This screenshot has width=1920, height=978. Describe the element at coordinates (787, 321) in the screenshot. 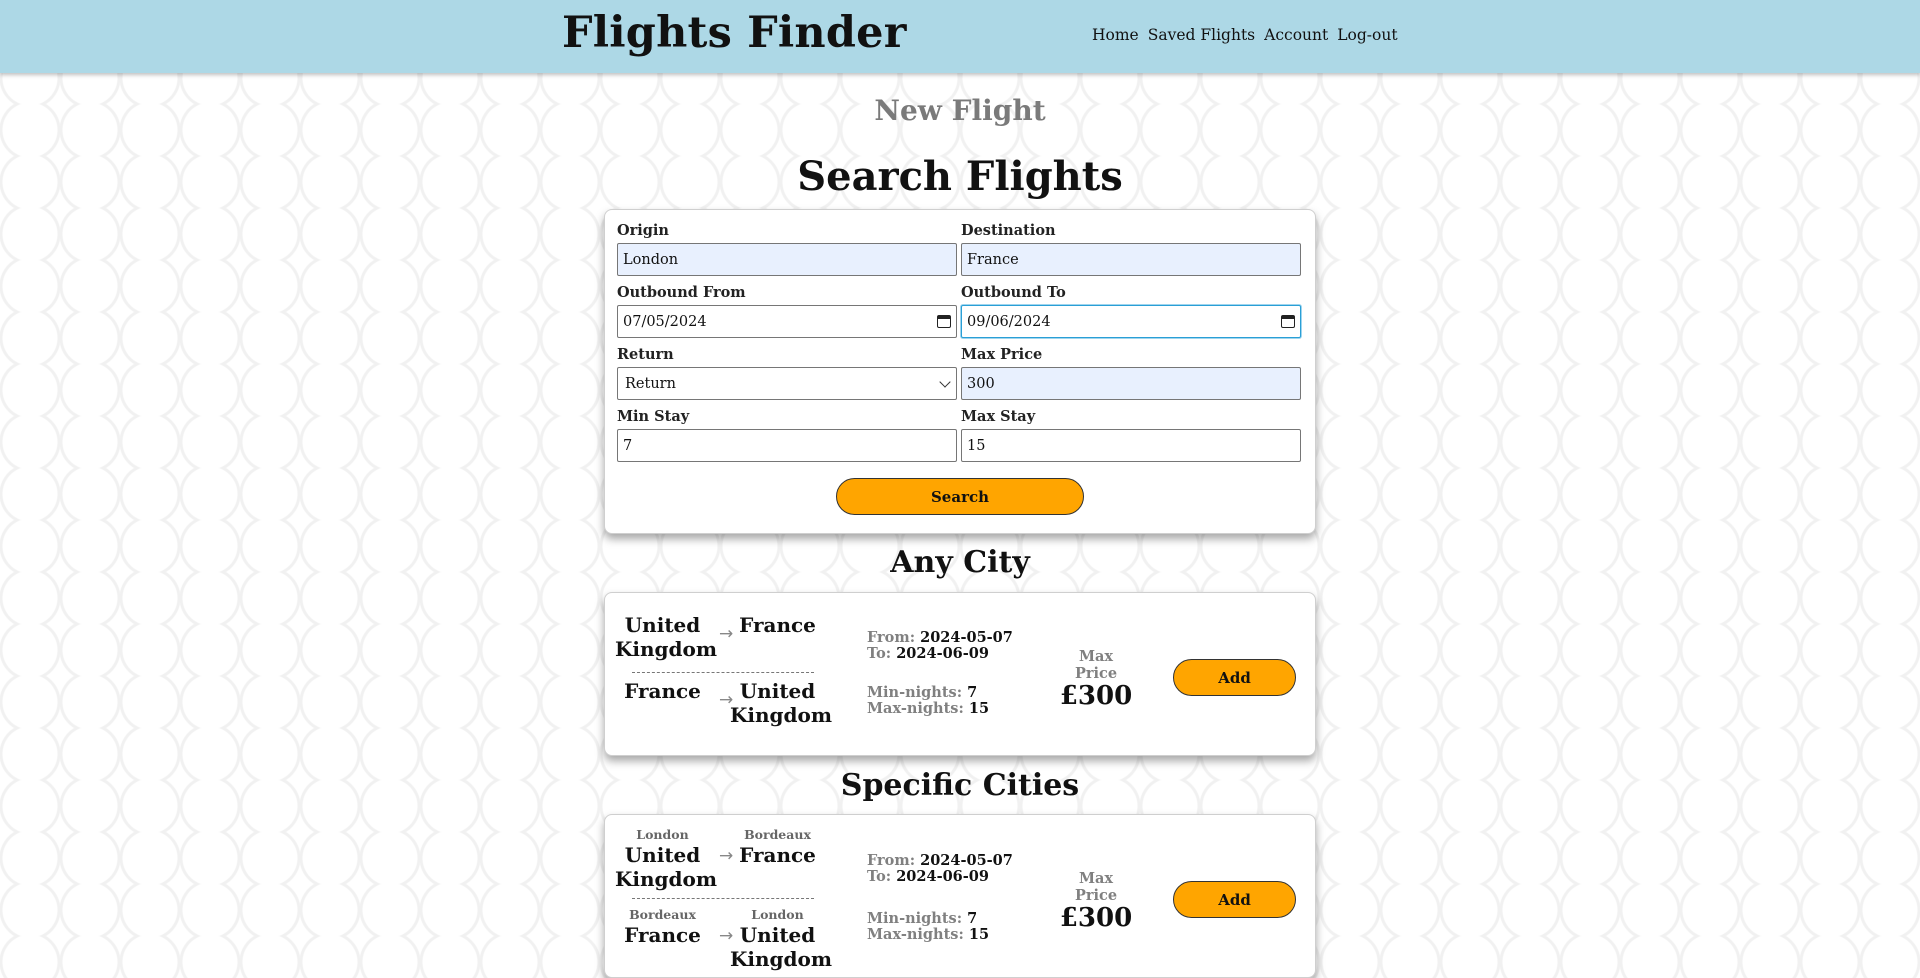

I see `outbound-from-date-input: 07/05/2024` at that location.